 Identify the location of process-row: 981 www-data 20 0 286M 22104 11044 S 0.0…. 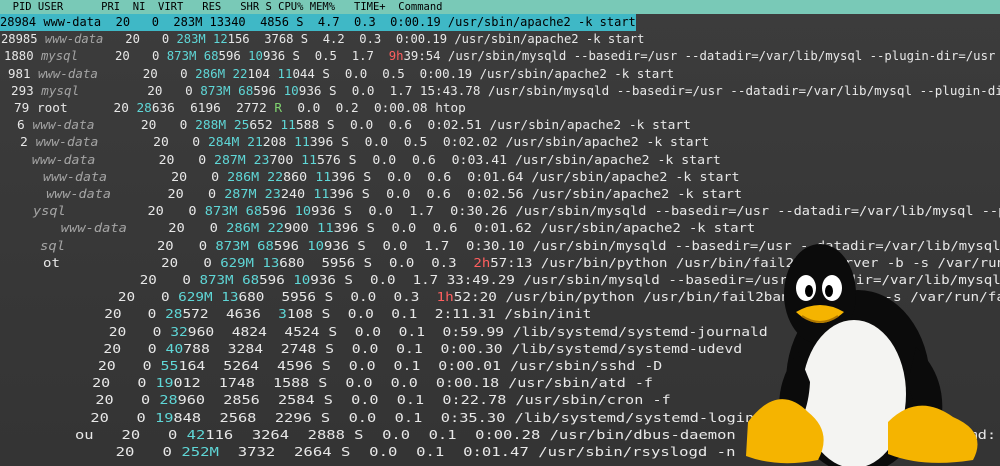
(341, 74).